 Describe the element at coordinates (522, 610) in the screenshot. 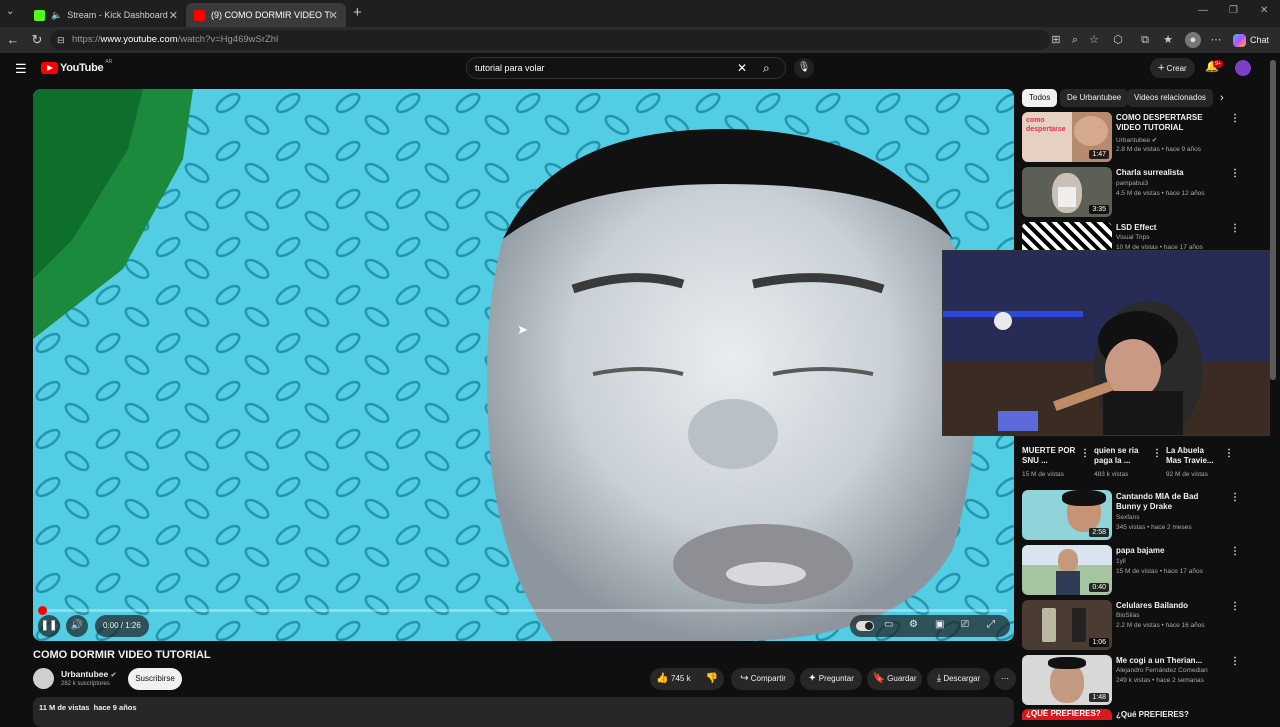

I see `progress-bar` at that location.